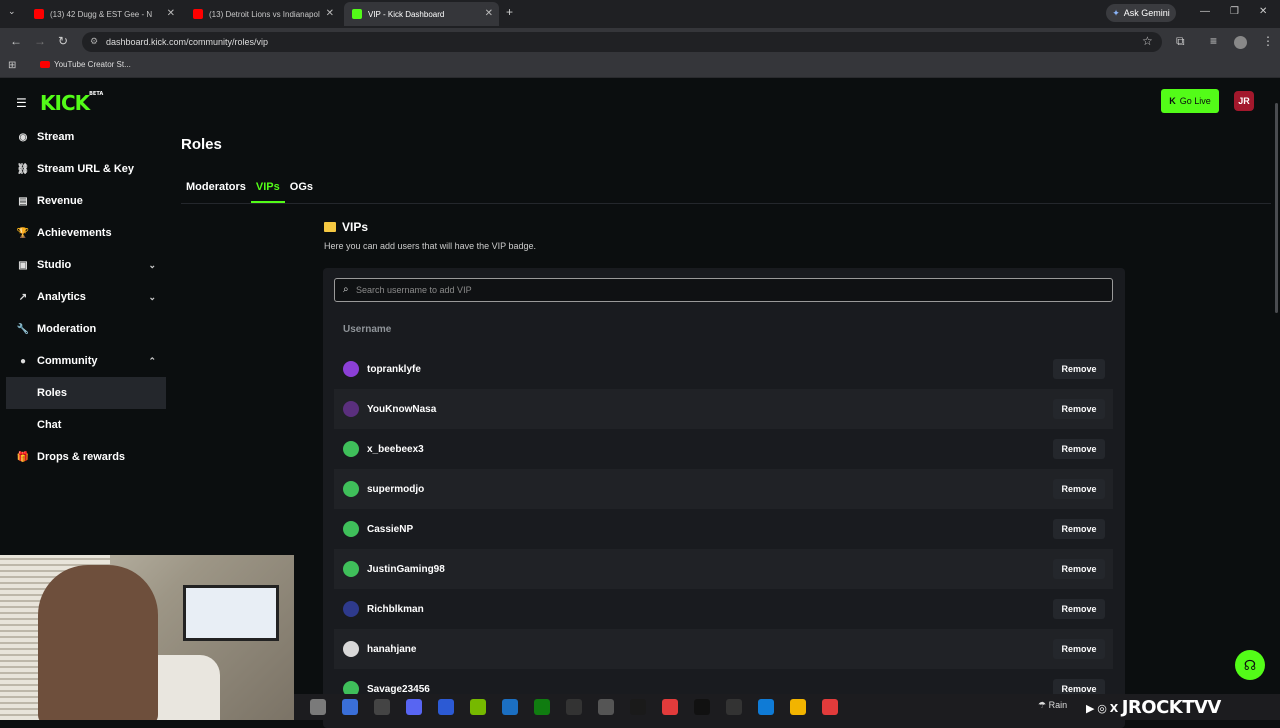 The width and height of the screenshot is (1280, 728). I want to click on vip-username: YouKnowNasa, so click(401, 409).